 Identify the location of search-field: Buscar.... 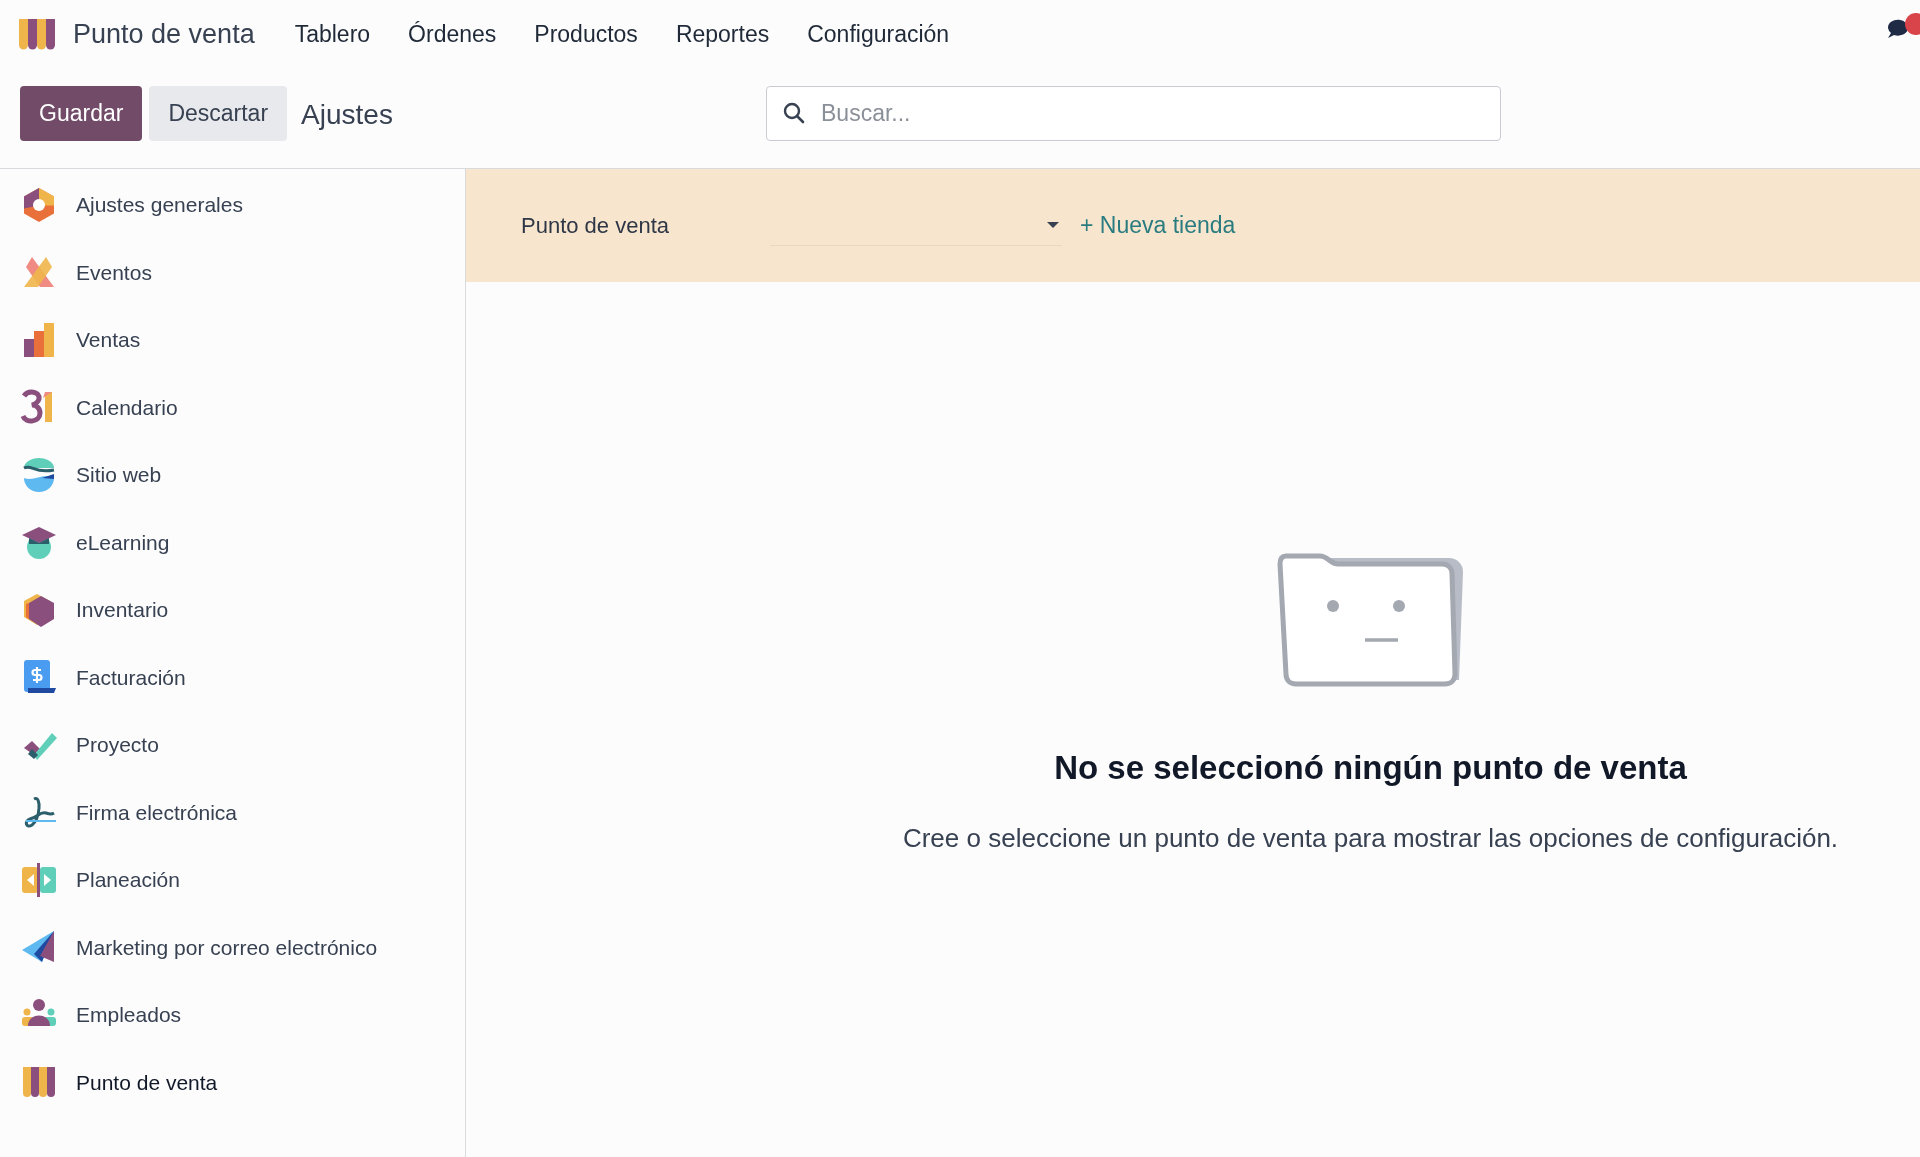
(1133, 113).